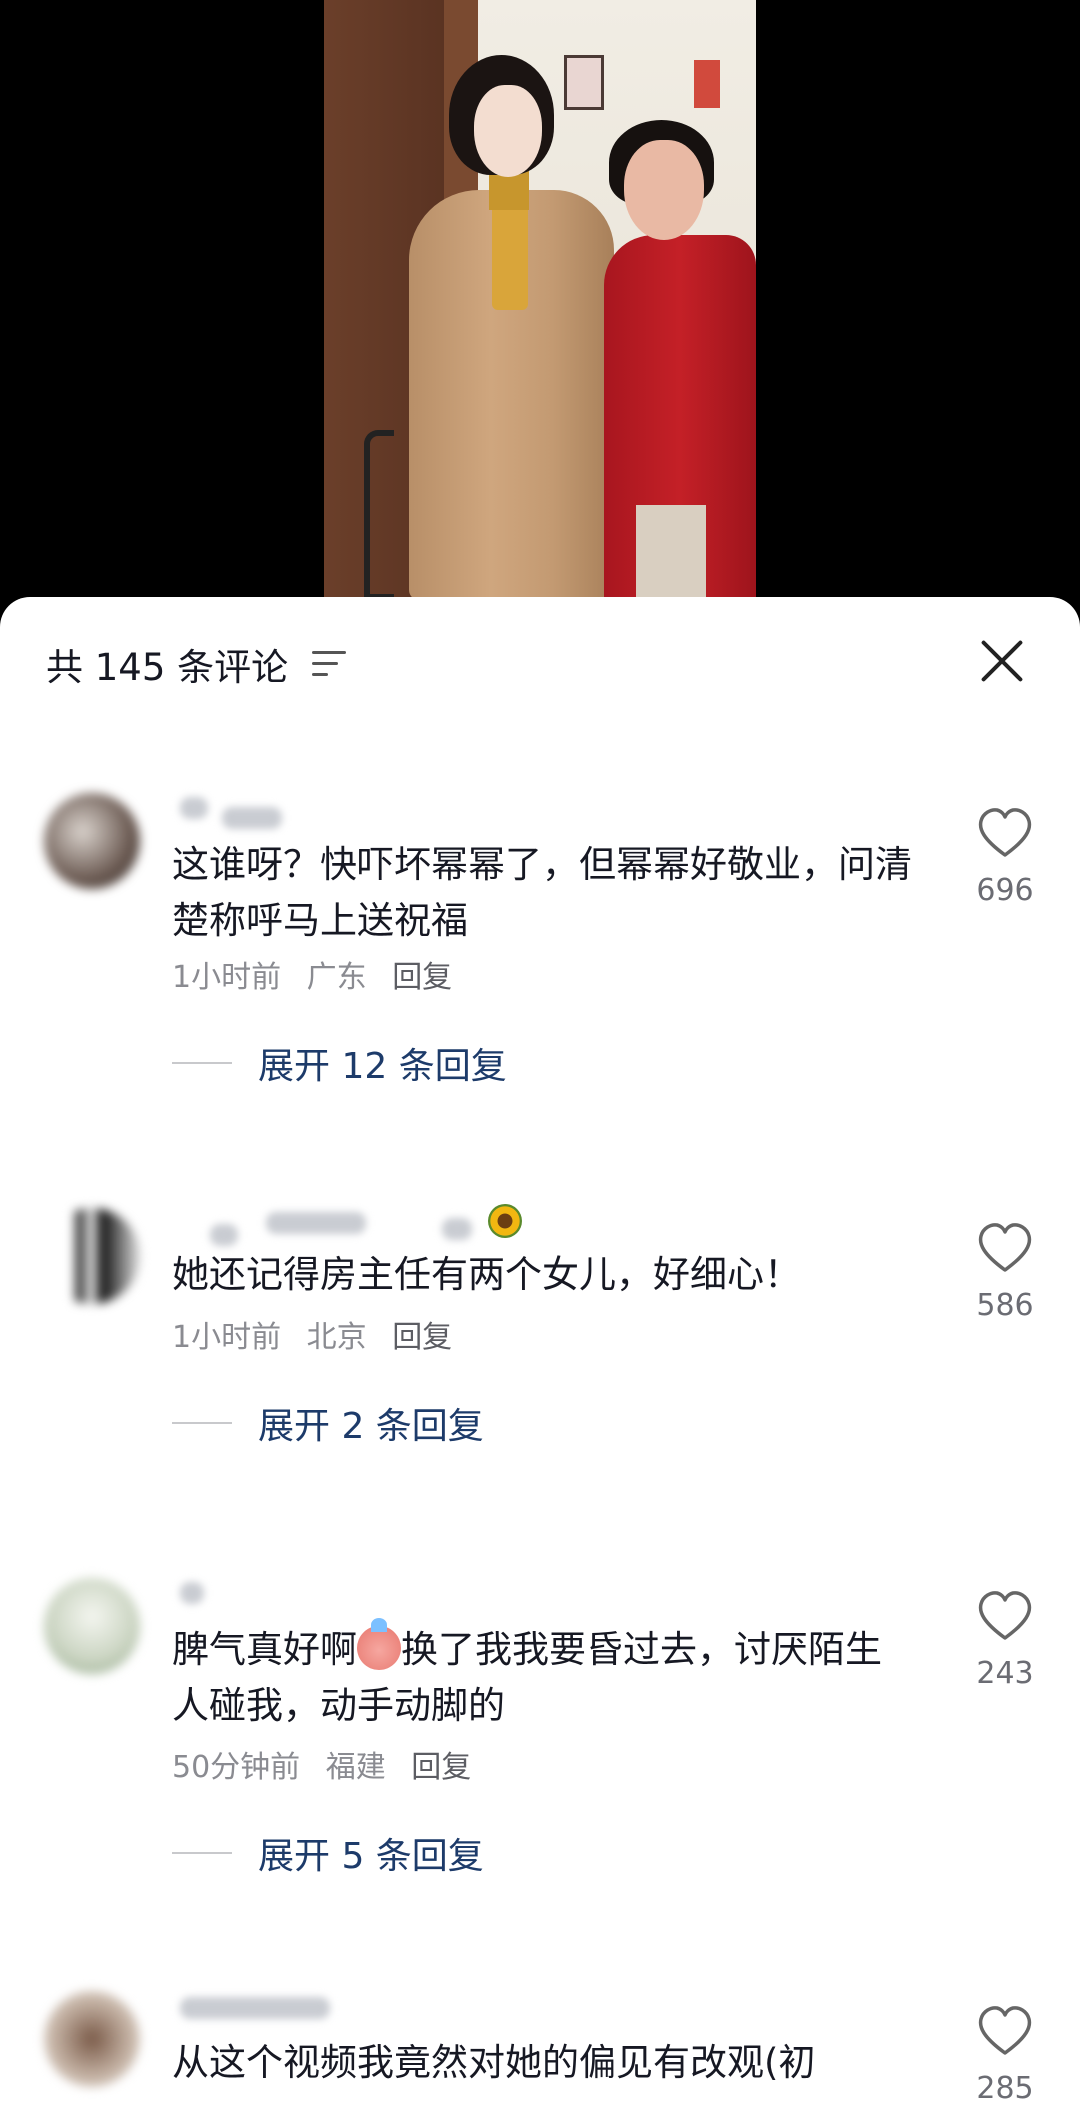  Describe the element at coordinates (167, 667) in the screenshot. I see `comment-count-title: 共 145 条评论` at that location.